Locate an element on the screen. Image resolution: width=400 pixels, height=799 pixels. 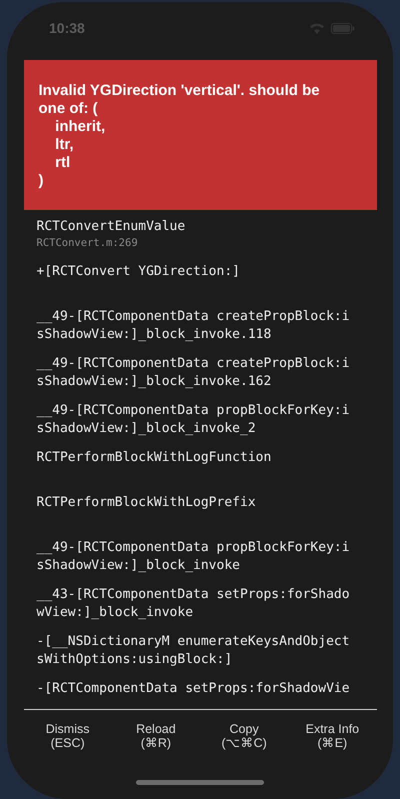
stack-frame: RCTPerformBlockWithLogPrefix is located at coordinates (194, 503).